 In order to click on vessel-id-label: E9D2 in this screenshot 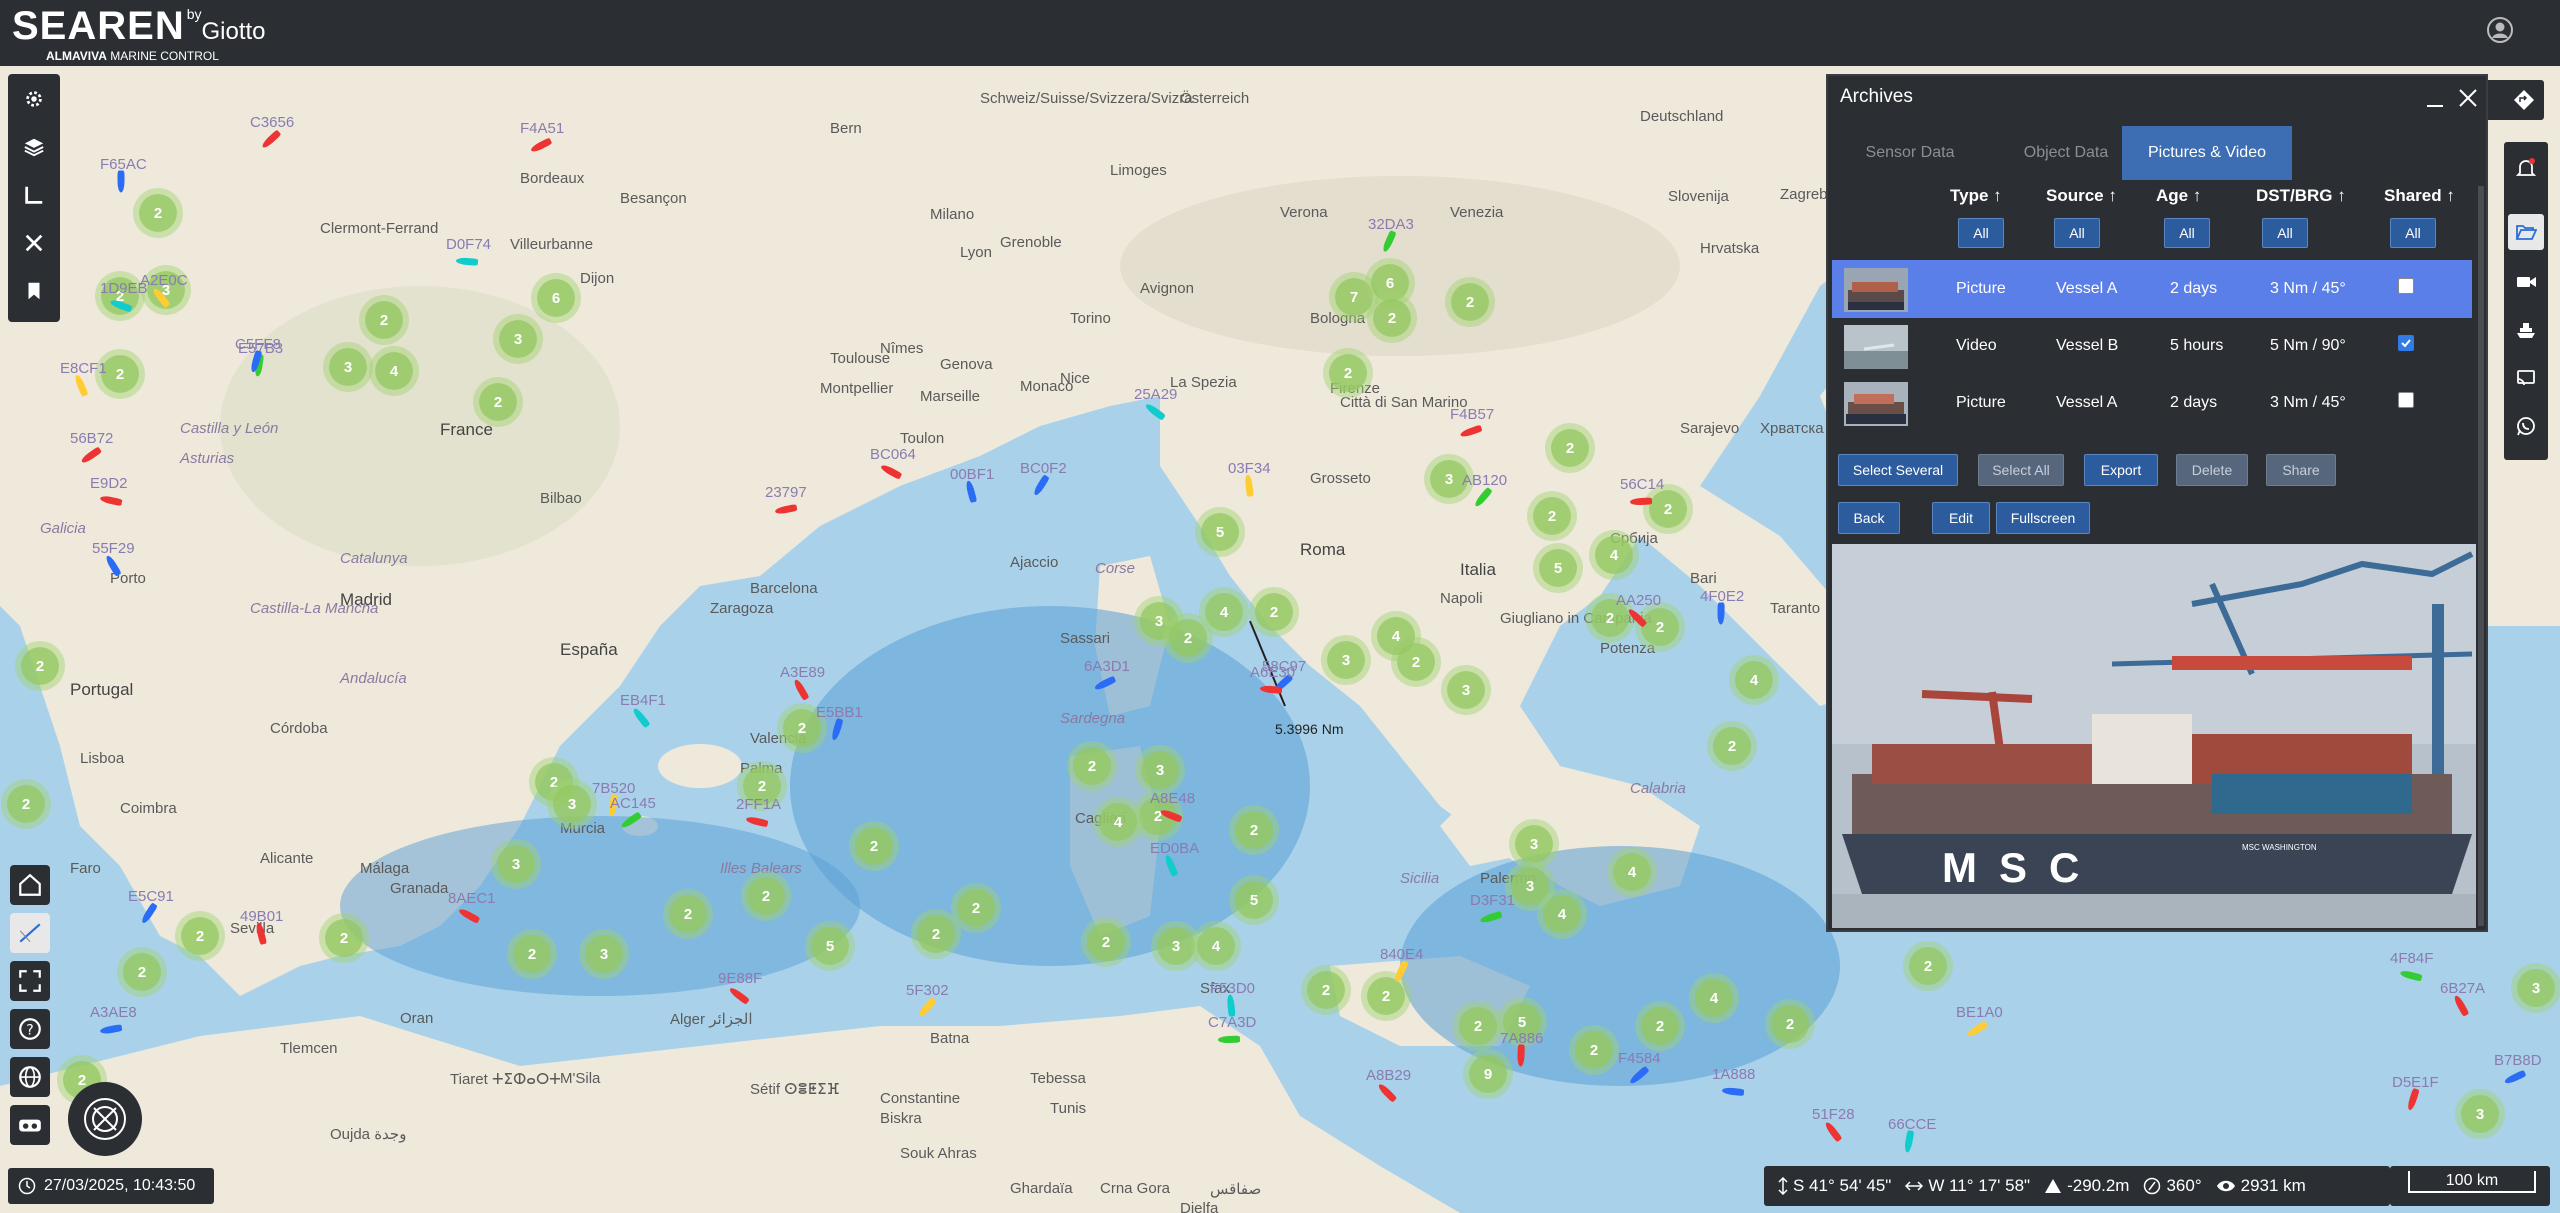, I will do `click(109, 483)`.